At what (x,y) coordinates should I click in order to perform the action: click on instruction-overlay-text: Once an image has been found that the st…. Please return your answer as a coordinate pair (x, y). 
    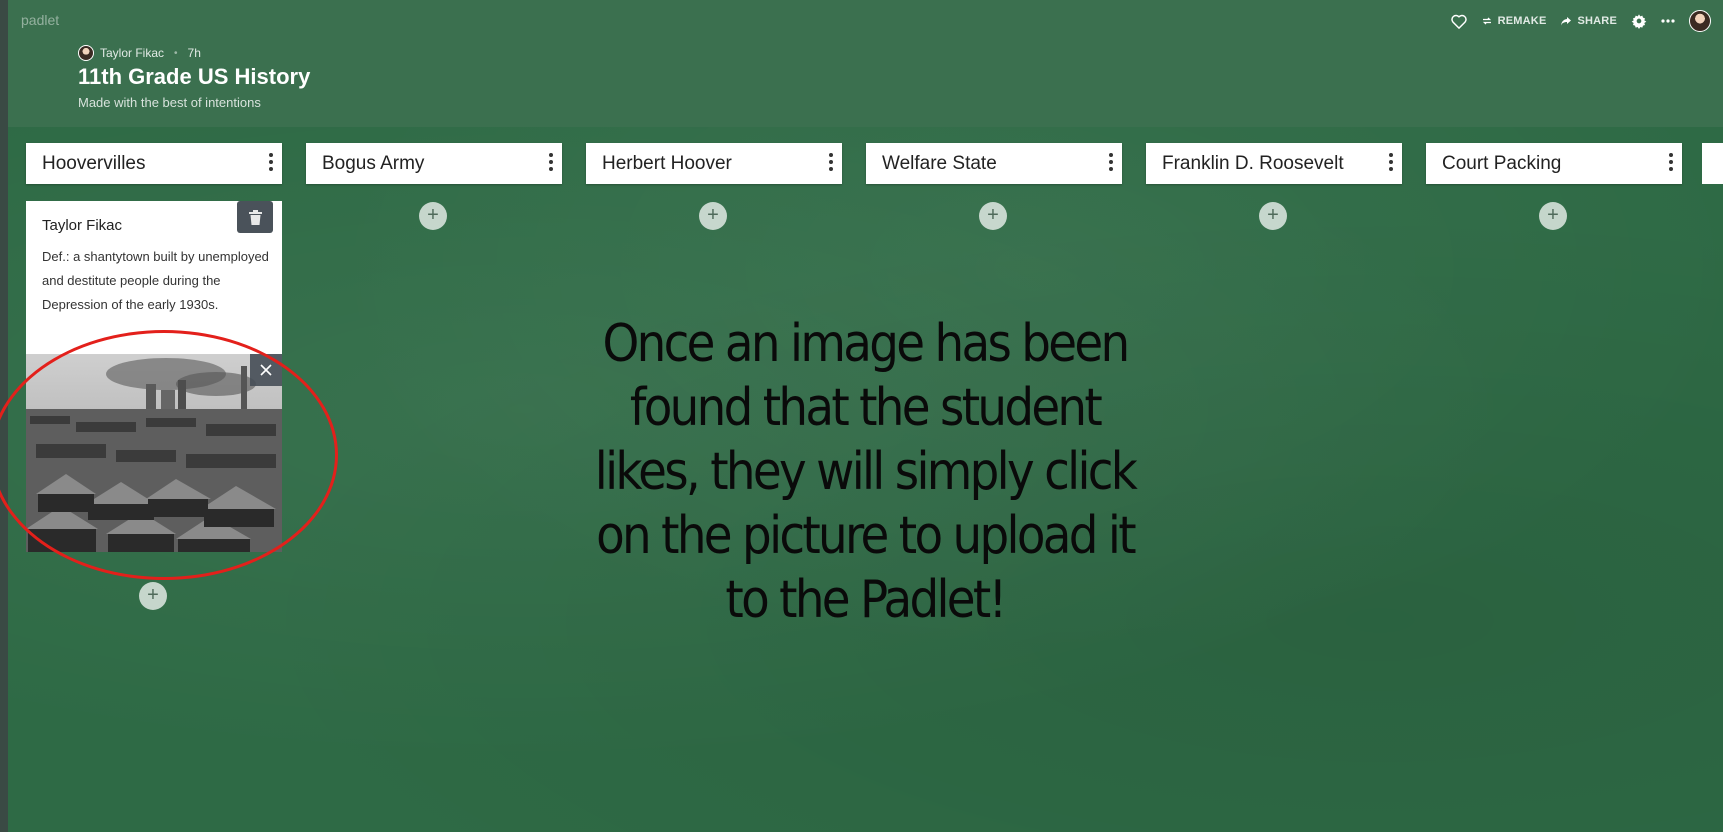
    Looking at the image, I should click on (866, 472).